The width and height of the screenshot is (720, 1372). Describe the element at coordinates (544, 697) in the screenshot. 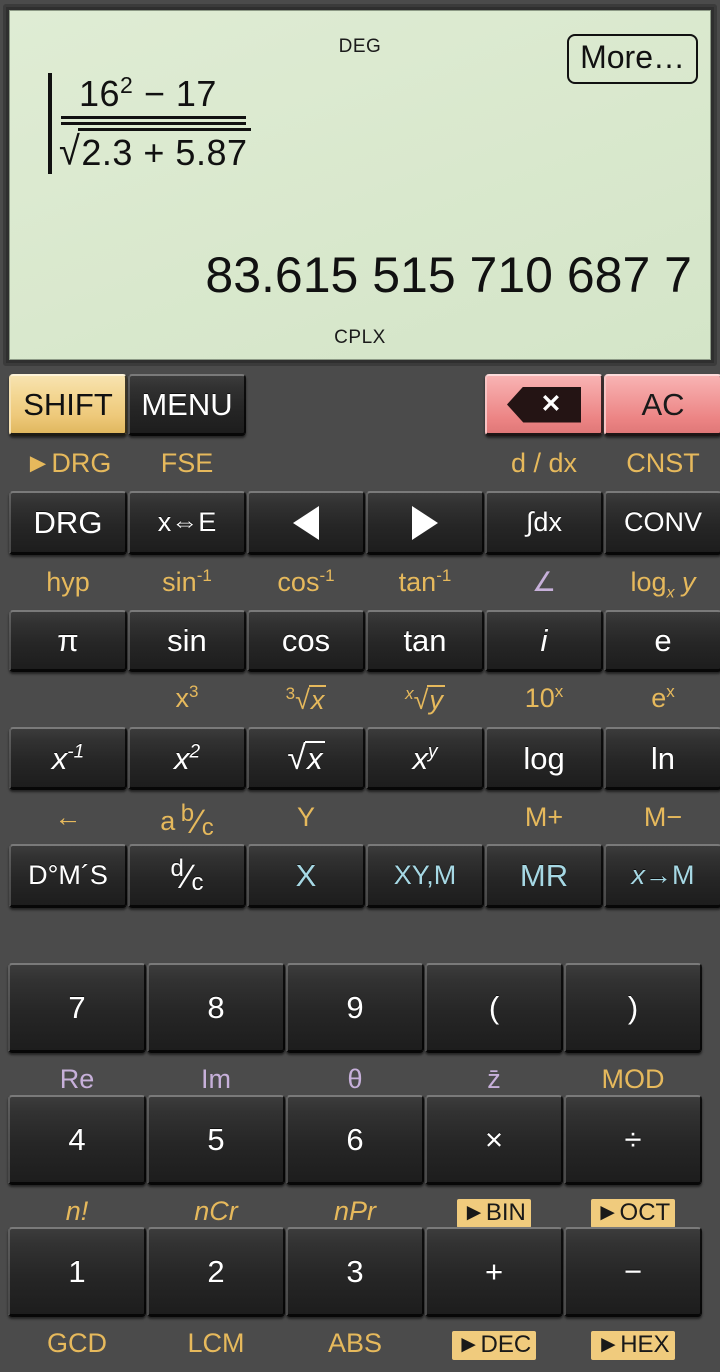

I see `shift-label: 10x` at that location.